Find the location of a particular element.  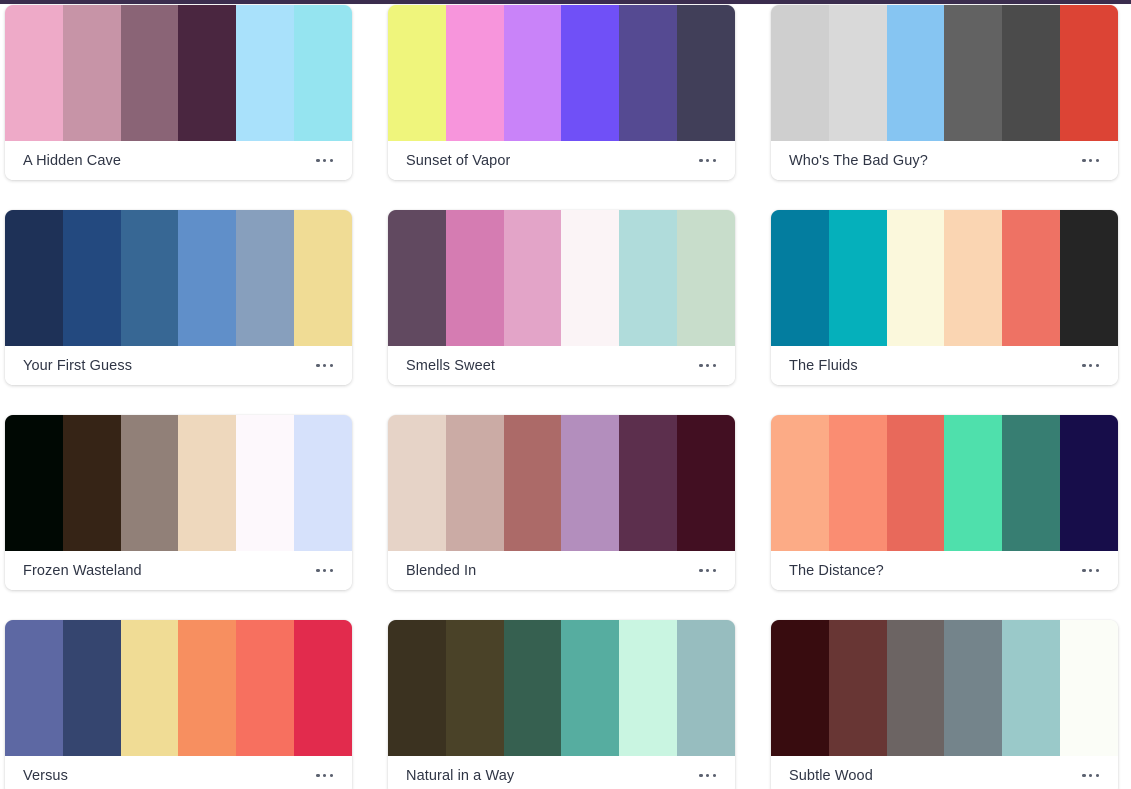

palette-card: Sunset of Vapor is located at coordinates (561, 92).